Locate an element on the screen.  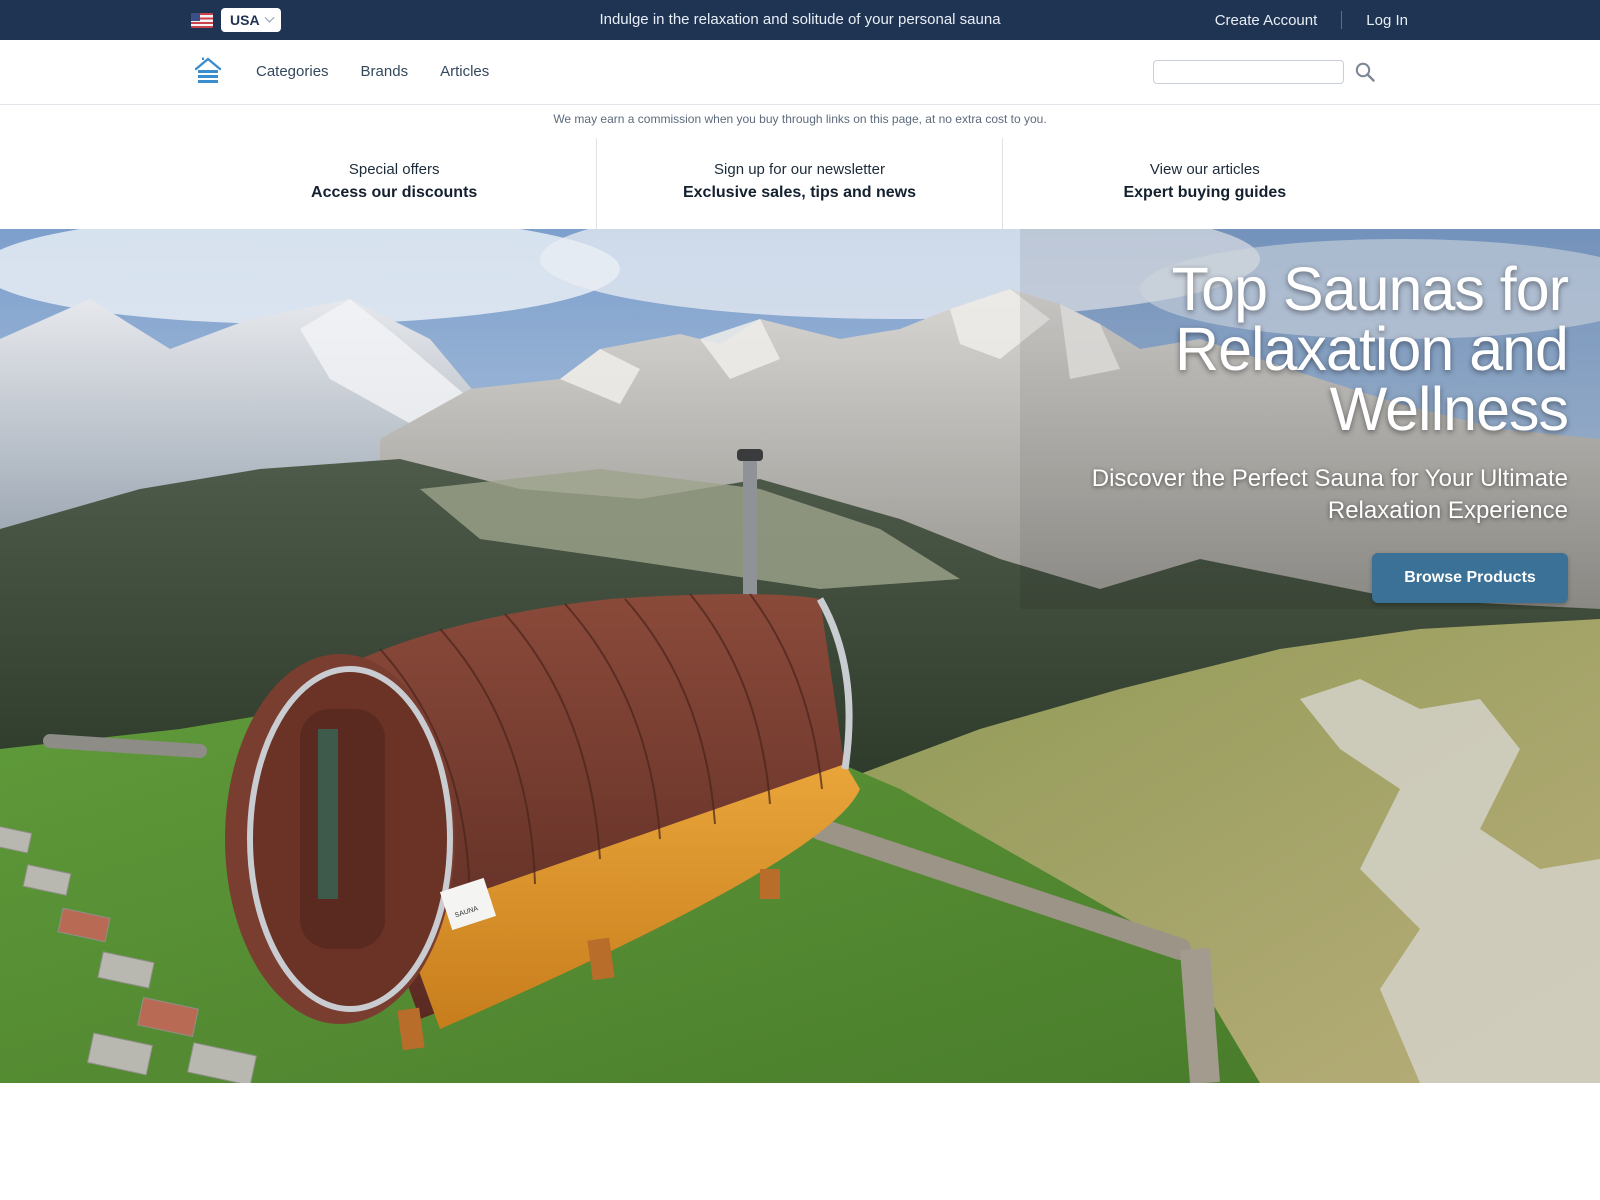
log-in-link: Log In is located at coordinates (1387, 20).